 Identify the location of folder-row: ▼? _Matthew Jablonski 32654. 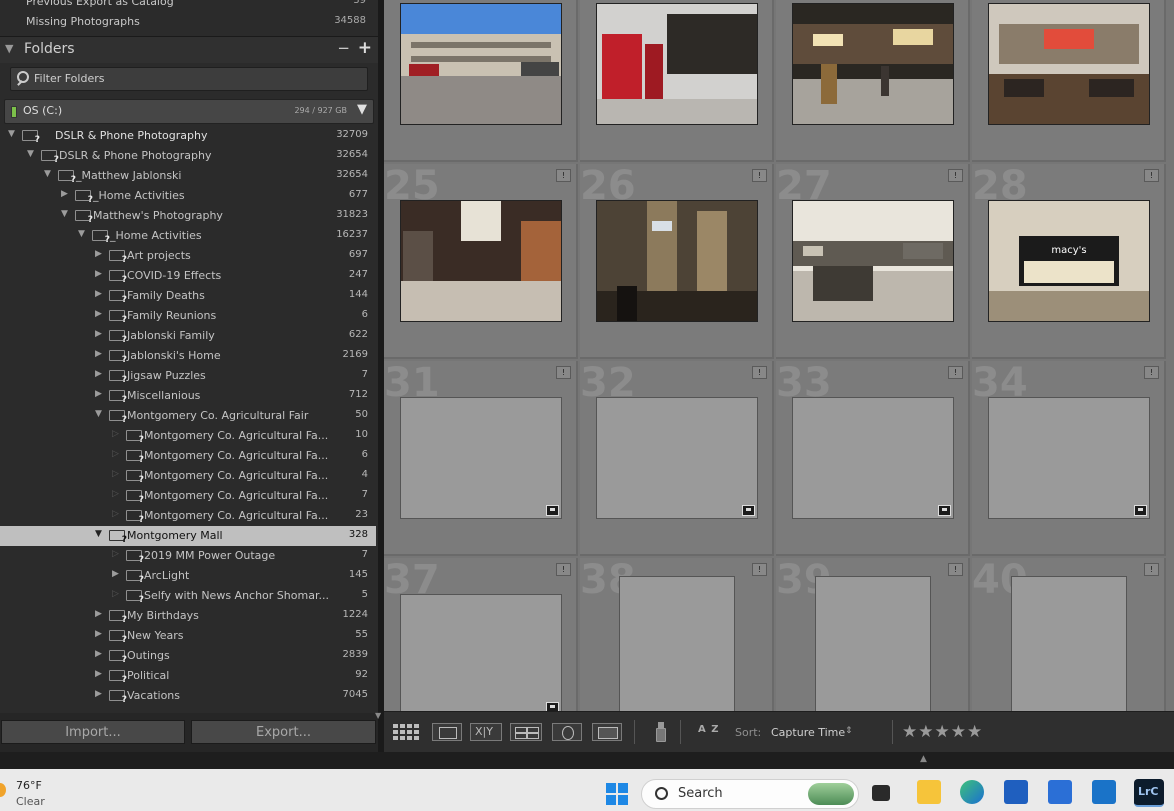
(188, 176).